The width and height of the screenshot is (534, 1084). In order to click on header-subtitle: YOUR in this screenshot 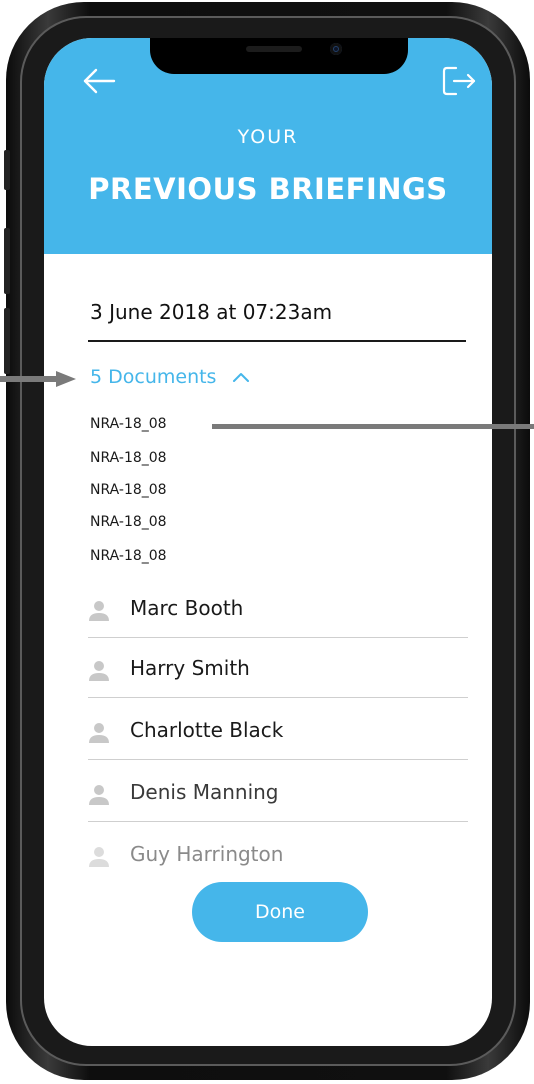, I will do `click(268, 137)`.